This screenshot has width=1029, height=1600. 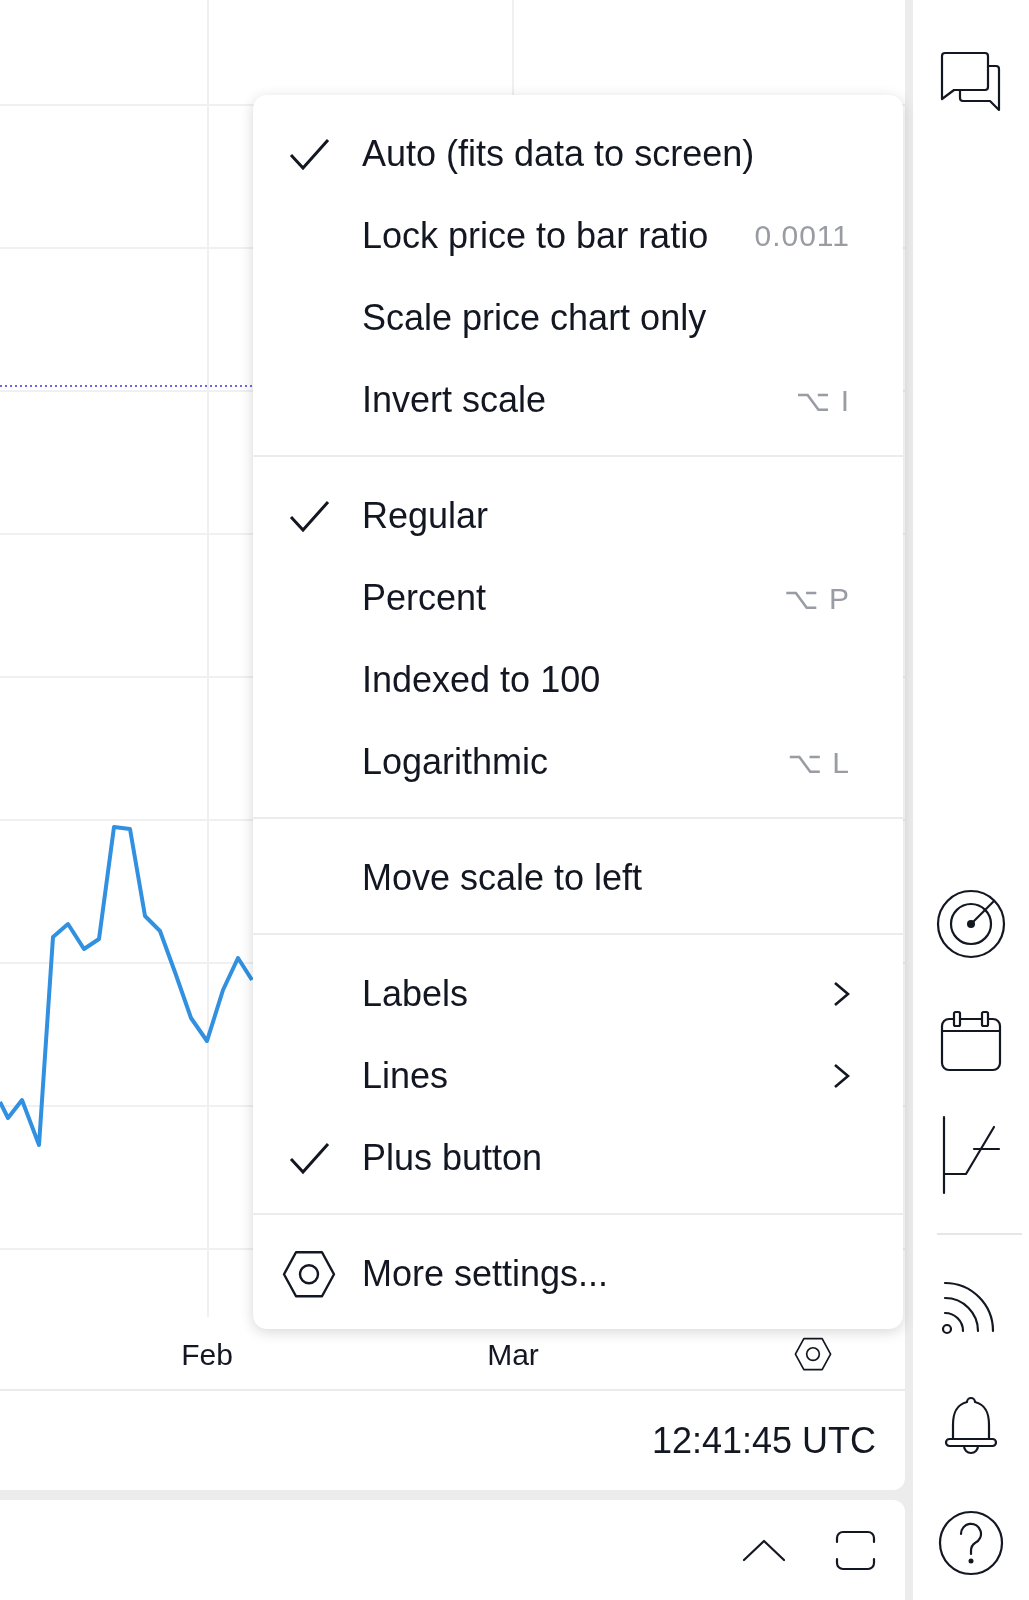 I want to click on menu-item-label: Labels, so click(x=416, y=994).